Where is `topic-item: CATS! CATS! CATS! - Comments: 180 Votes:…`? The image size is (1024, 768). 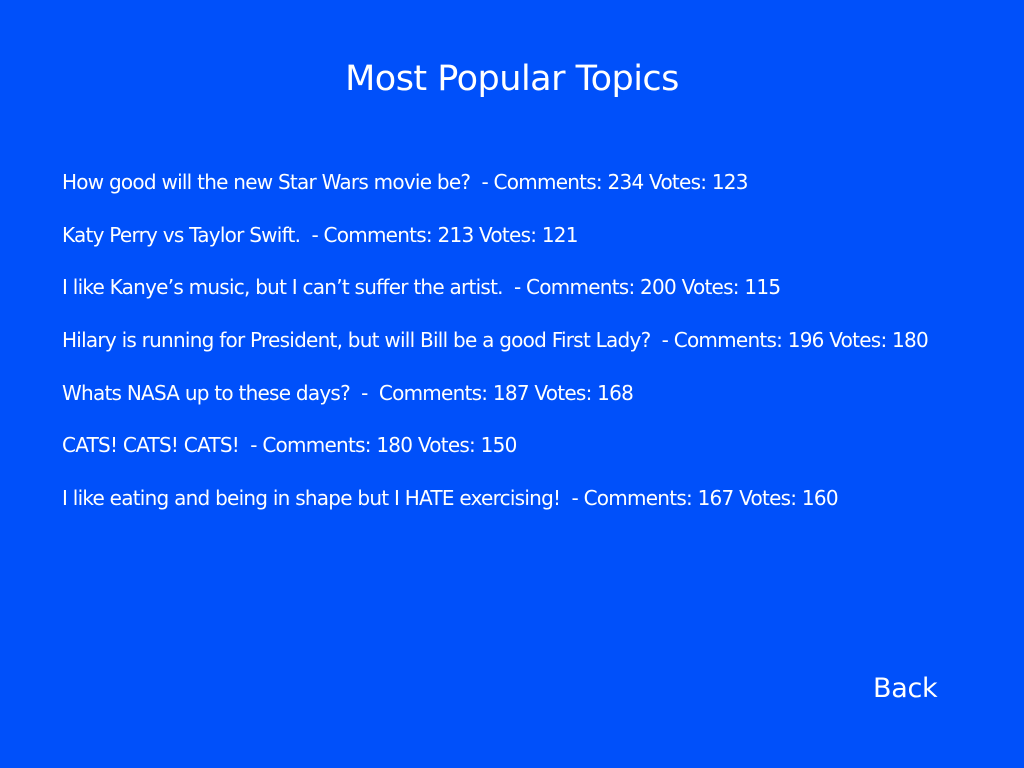 topic-item: CATS! CATS! CATS! - Comments: 180 Votes:… is located at coordinates (495, 445).